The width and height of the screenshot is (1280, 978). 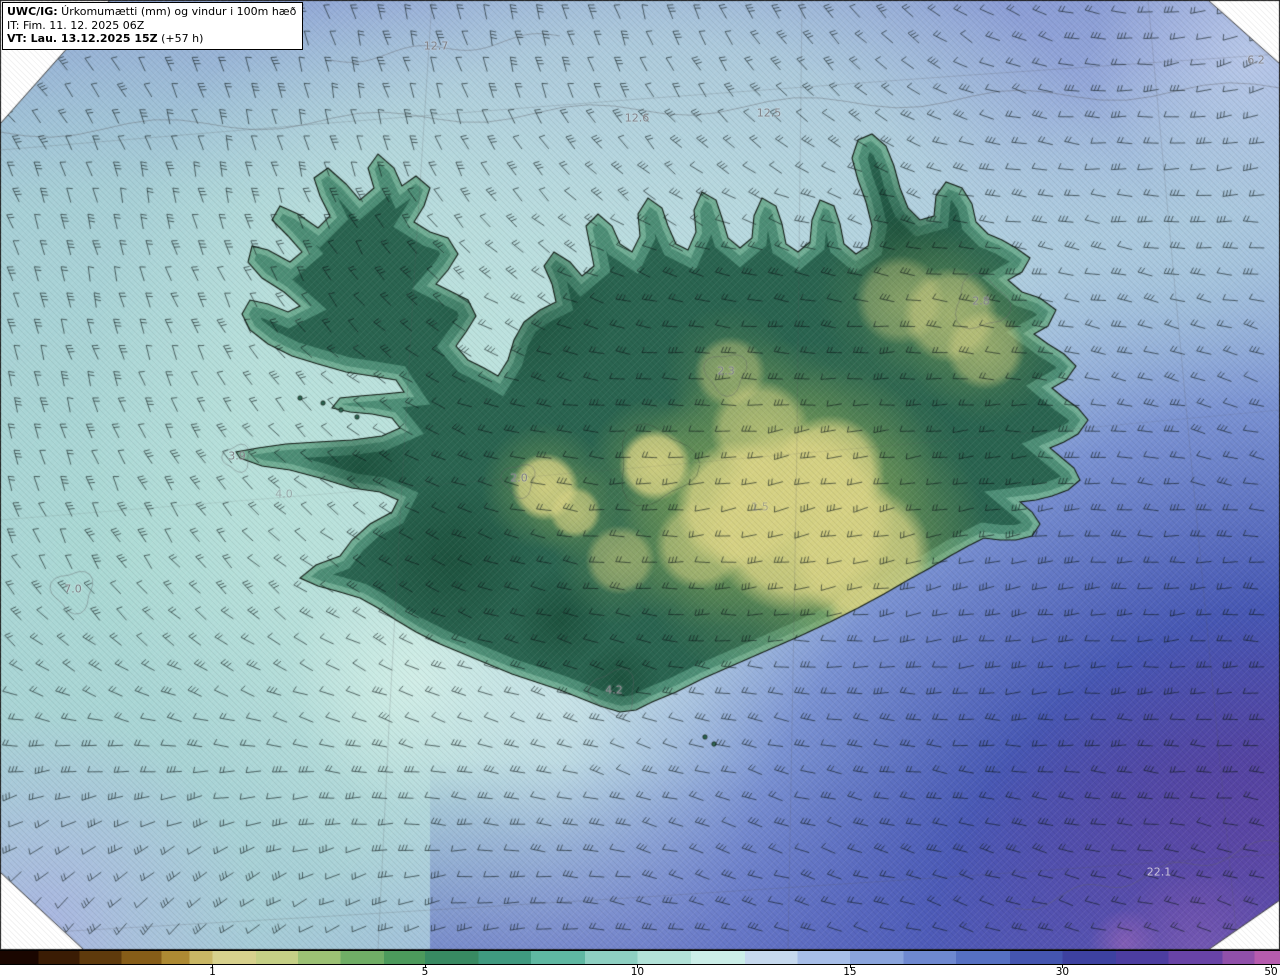 I want to click on colorbar-labels: 1 5 10 15 30 50, so click(x=640, y=971).